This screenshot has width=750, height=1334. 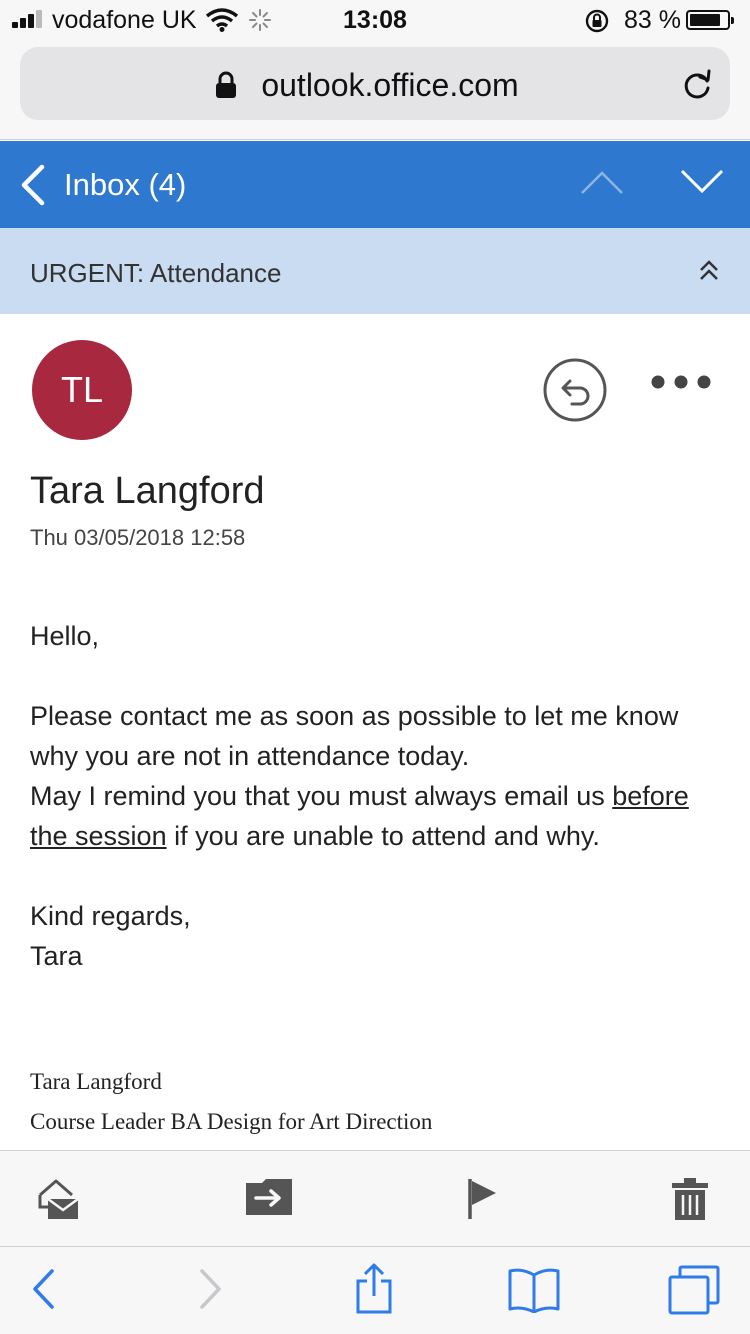 What do you see at coordinates (575, 390) in the screenshot?
I see `reply-icon` at bounding box center [575, 390].